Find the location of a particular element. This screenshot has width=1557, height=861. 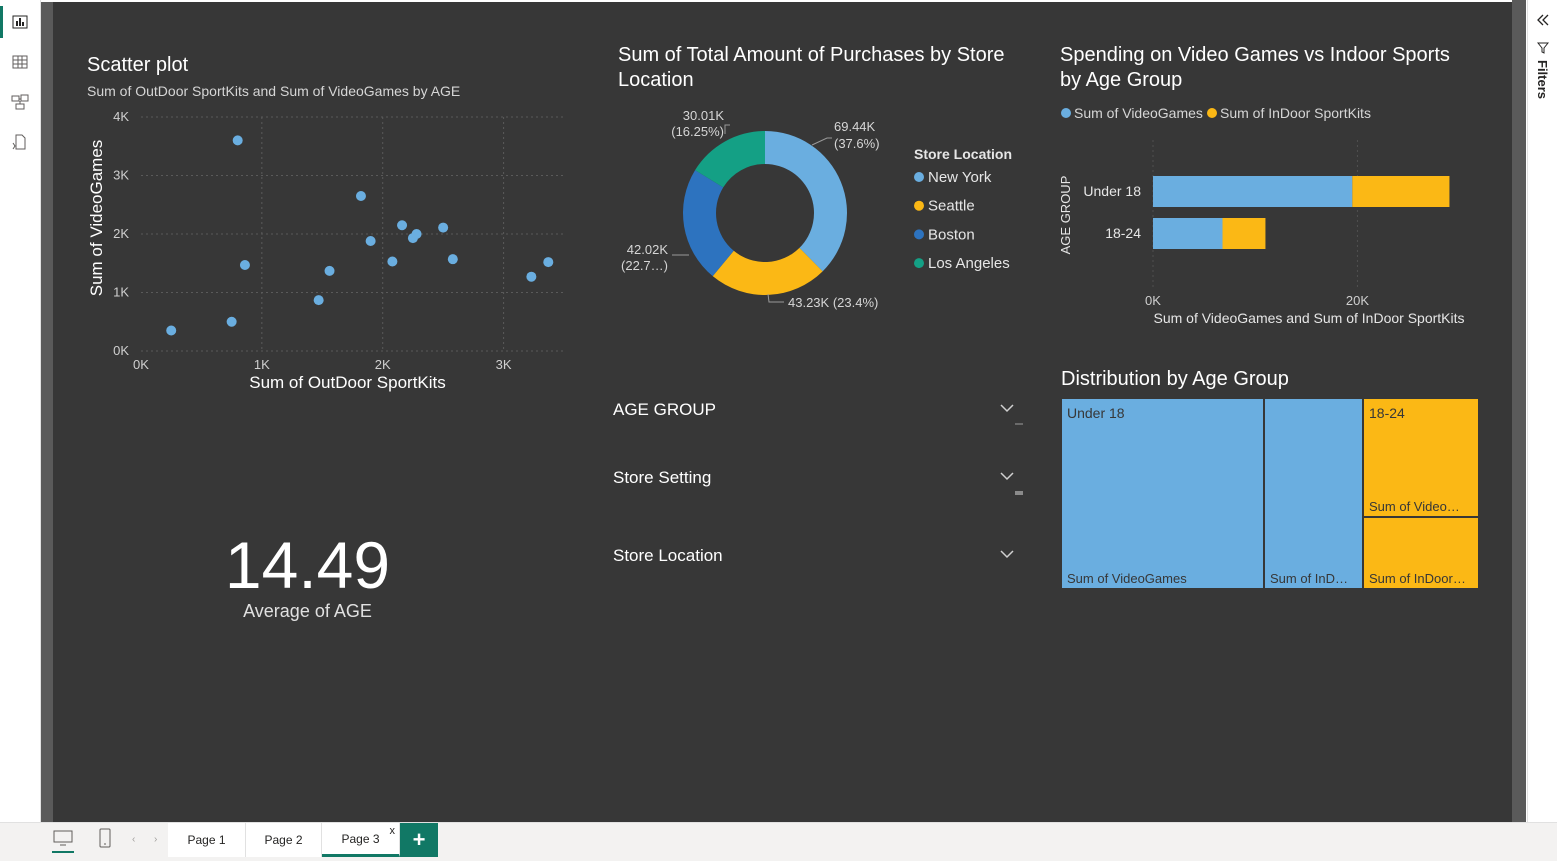

model-view-icon is located at coordinates (20, 102).